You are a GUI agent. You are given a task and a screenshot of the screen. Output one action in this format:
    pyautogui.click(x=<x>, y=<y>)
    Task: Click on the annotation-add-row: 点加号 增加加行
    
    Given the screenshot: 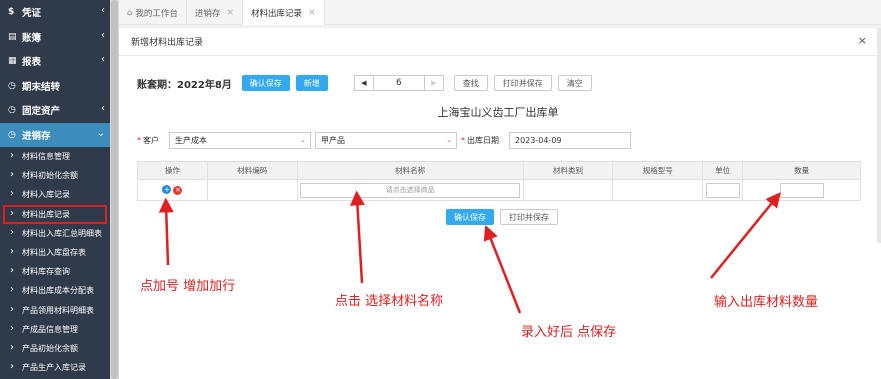 What is the action you would take?
    pyautogui.click(x=188, y=286)
    